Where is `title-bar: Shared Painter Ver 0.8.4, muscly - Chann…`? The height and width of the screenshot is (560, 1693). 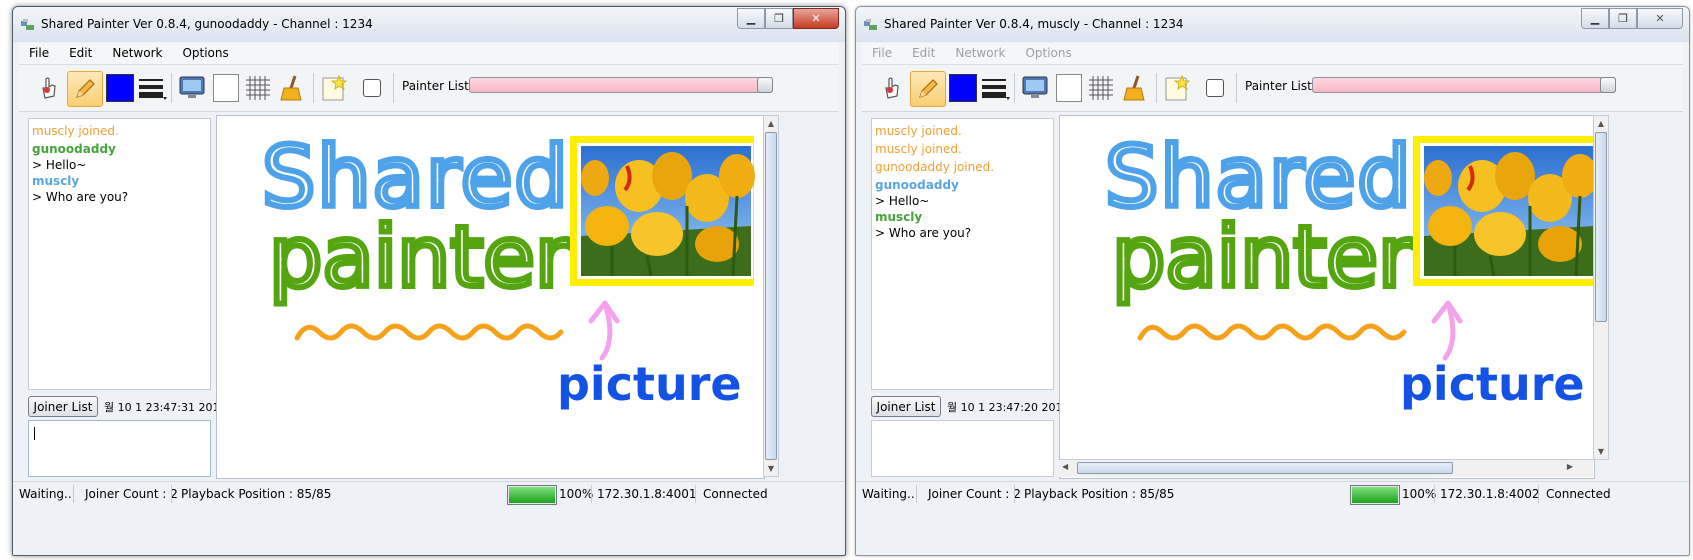 title-bar: Shared Painter Ver 0.8.4, muscly - Chann… is located at coordinates (1272, 24).